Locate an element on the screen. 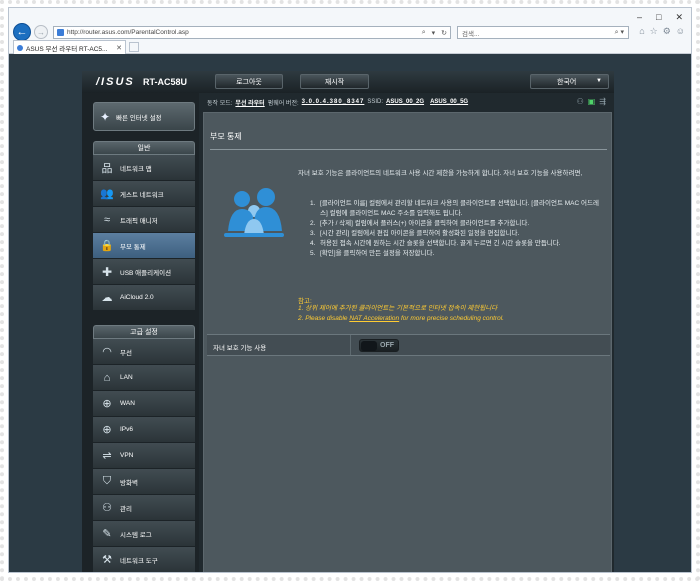  internet-status-icon: ▣ is located at coordinates (592, 101).